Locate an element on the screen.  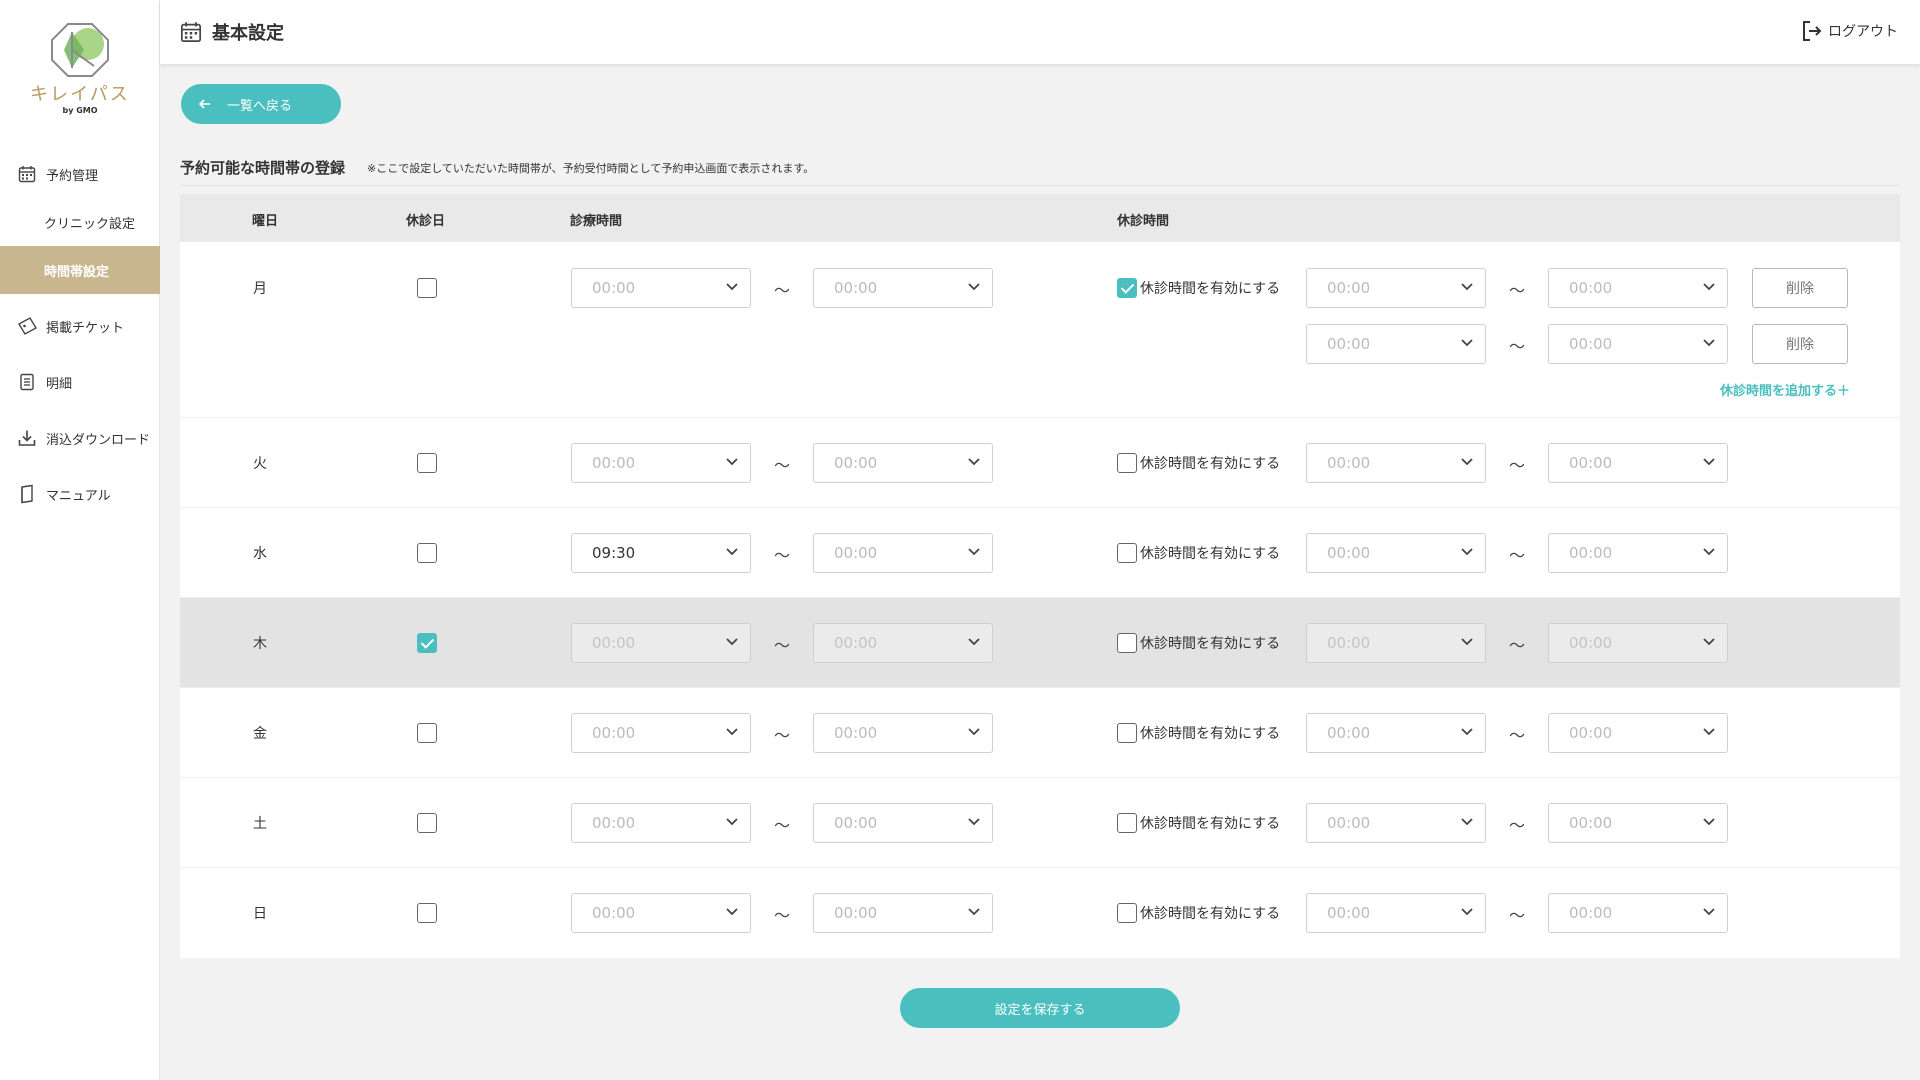
sidebar-item-download: 消込ダウンロード is located at coordinates (80, 438).